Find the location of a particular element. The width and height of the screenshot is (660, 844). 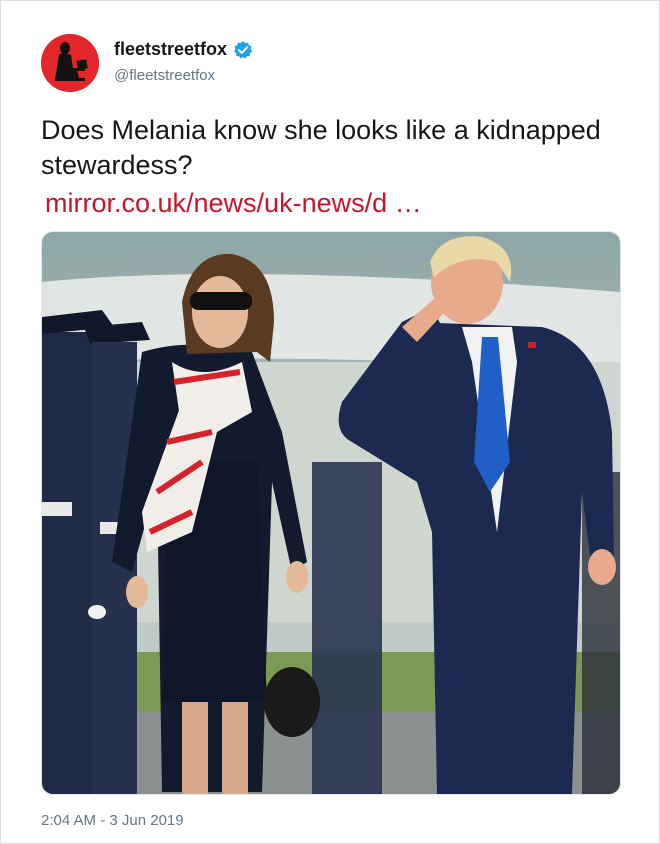

display-name-text: fleetstreetfox is located at coordinates (170, 49).